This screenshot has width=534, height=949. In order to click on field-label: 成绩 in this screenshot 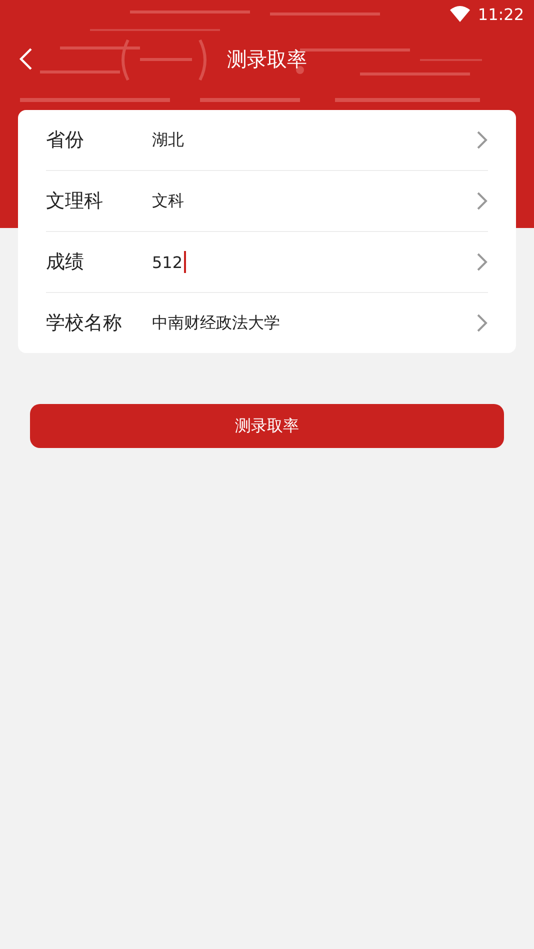, I will do `click(65, 262)`.